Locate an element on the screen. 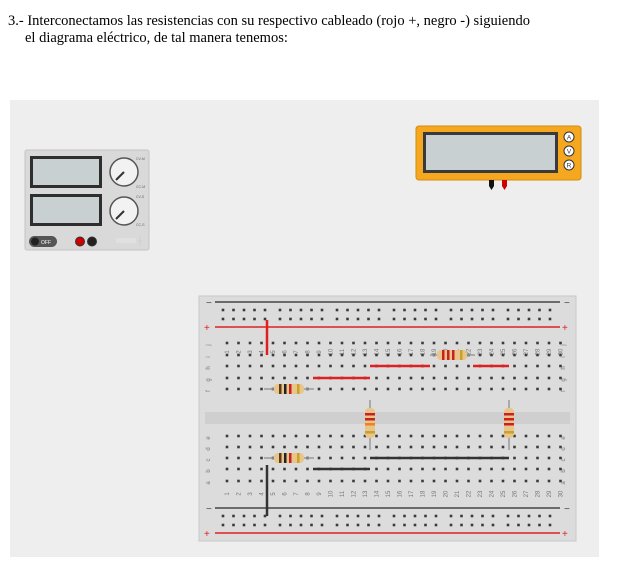 The image size is (619, 572). voltage-knob is located at coordinates (124, 172).